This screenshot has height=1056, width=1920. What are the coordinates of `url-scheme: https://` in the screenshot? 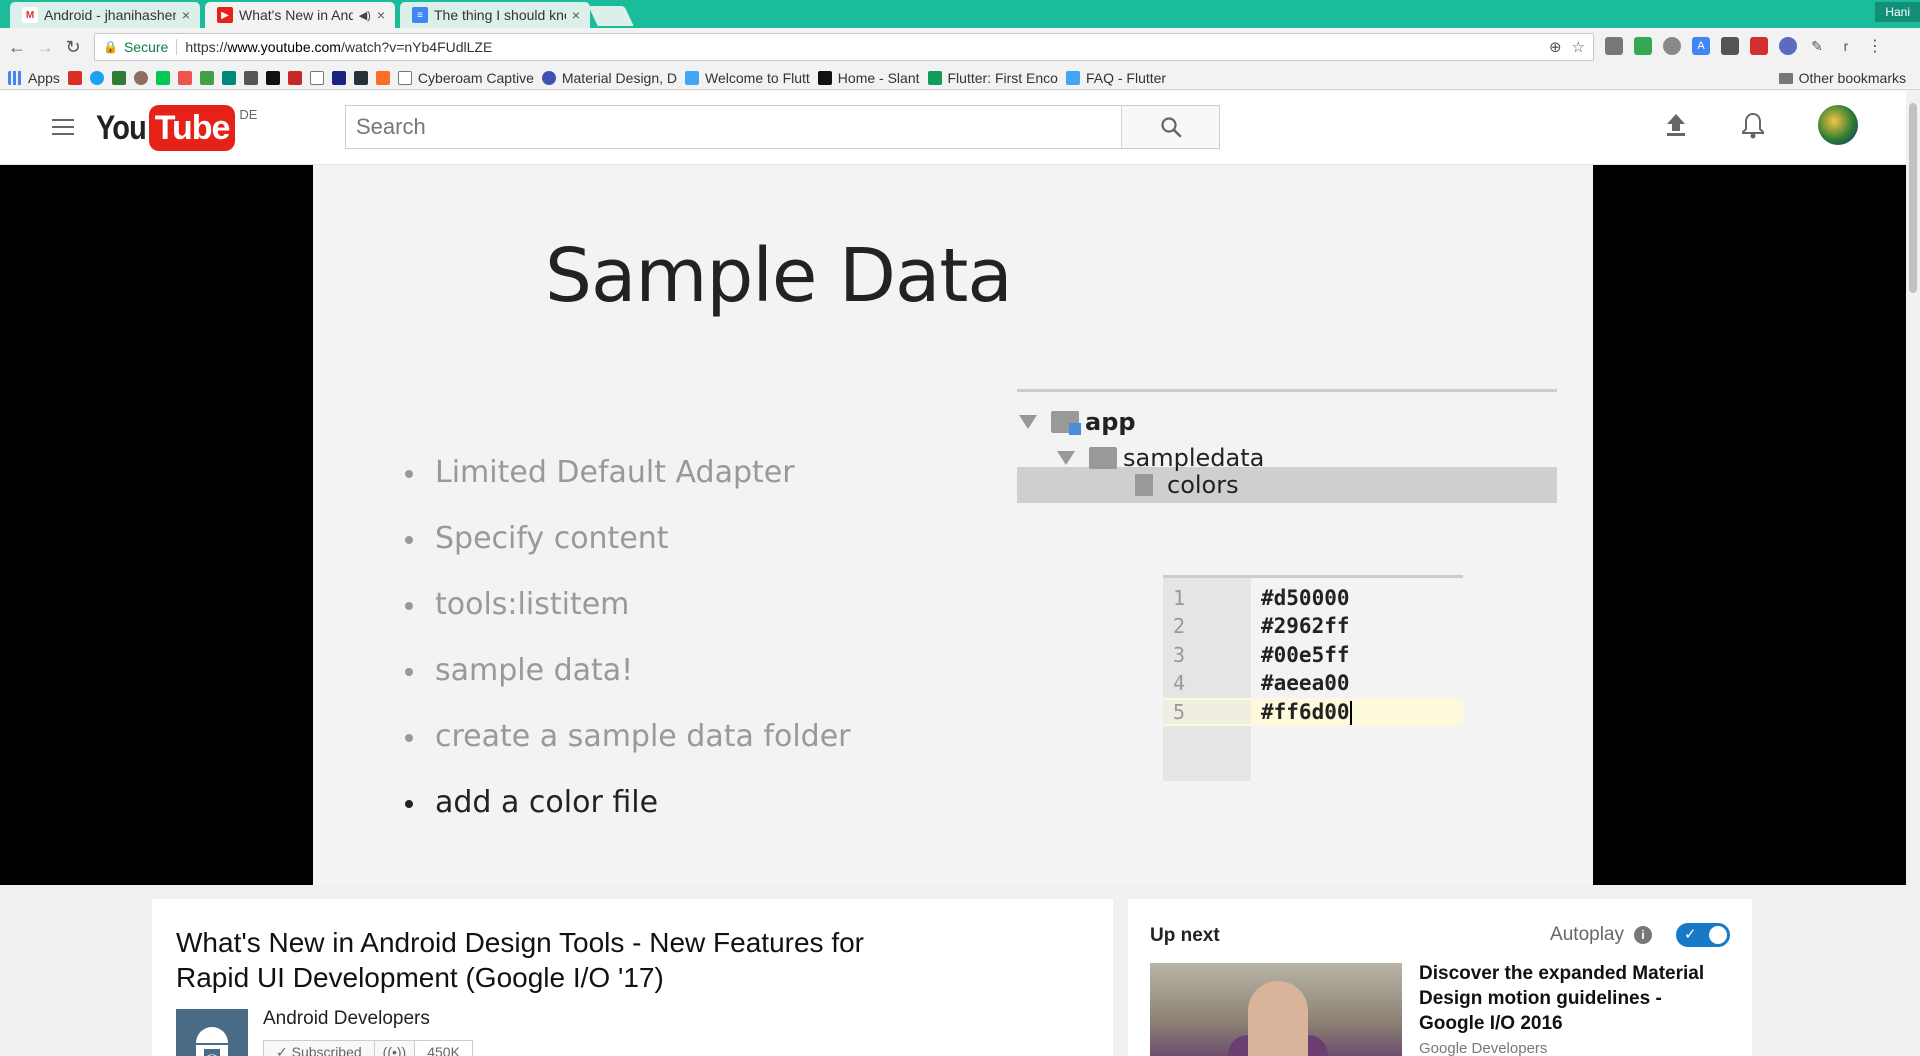 It's located at (206, 47).